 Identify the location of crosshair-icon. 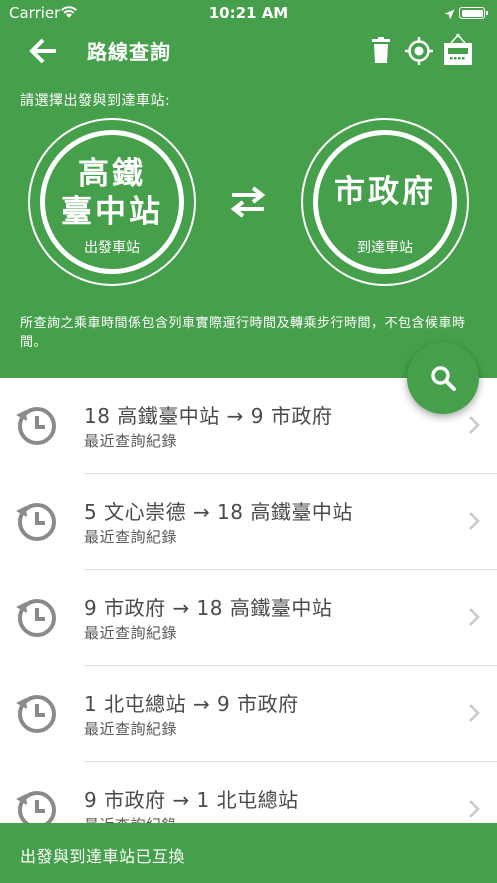
(419, 51).